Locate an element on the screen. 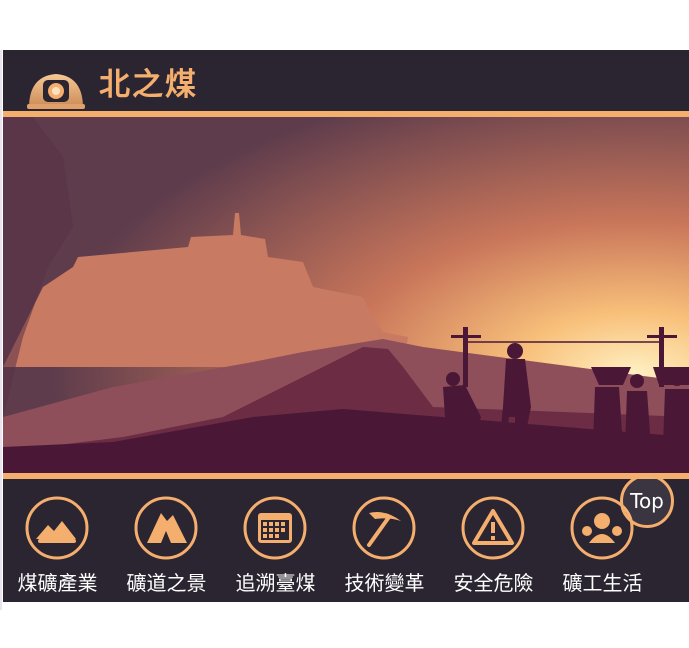  left-border is located at coordinates (1, 330).